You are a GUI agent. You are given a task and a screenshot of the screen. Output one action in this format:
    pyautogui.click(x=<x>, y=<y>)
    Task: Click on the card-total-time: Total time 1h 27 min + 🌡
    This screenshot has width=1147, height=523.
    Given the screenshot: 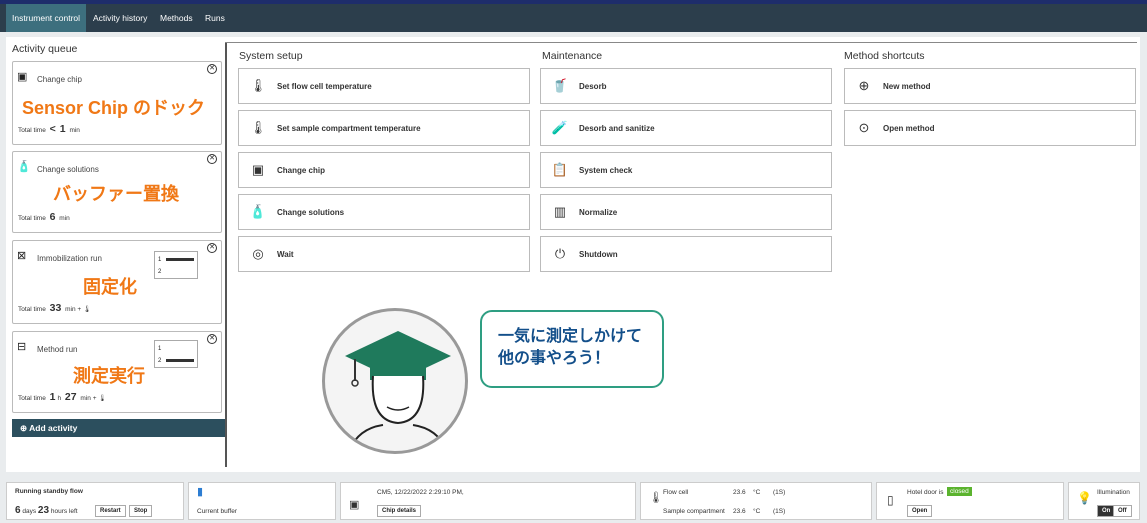 What is the action you would take?
    pyautogui.click(x=62, y=397)
    